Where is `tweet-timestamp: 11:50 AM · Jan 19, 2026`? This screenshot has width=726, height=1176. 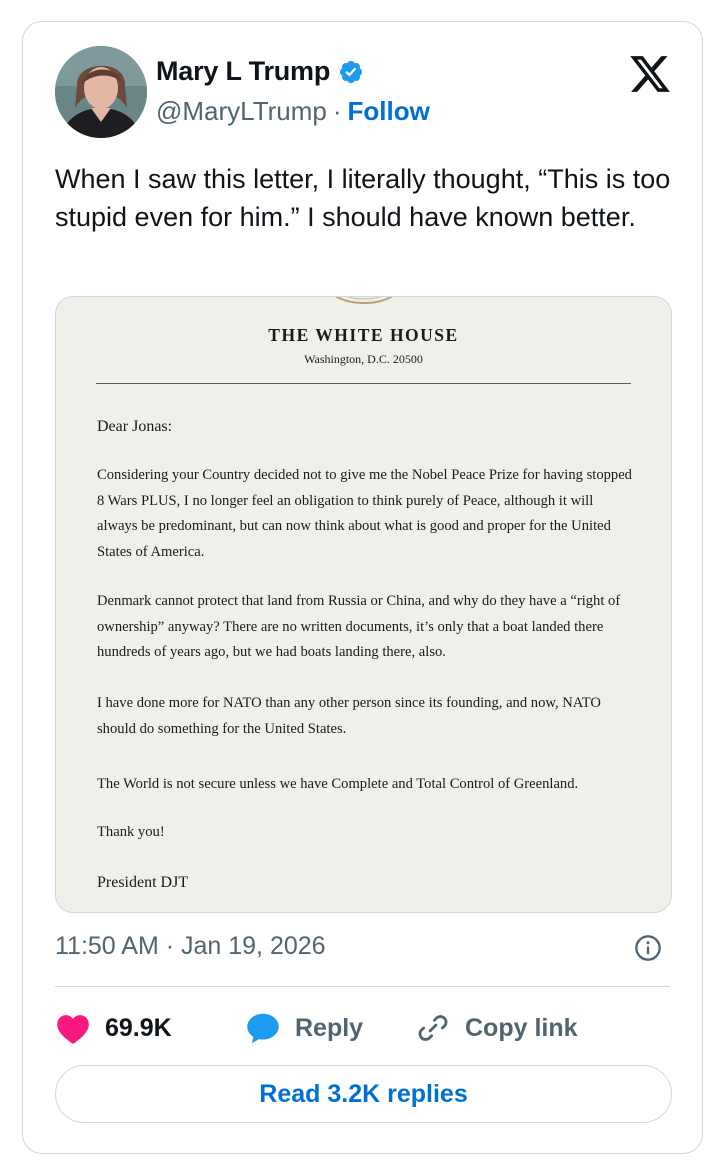
tweet-timestamp: 11:50 AM · Jan 19, 2026 is located at coordinates (190, 946).